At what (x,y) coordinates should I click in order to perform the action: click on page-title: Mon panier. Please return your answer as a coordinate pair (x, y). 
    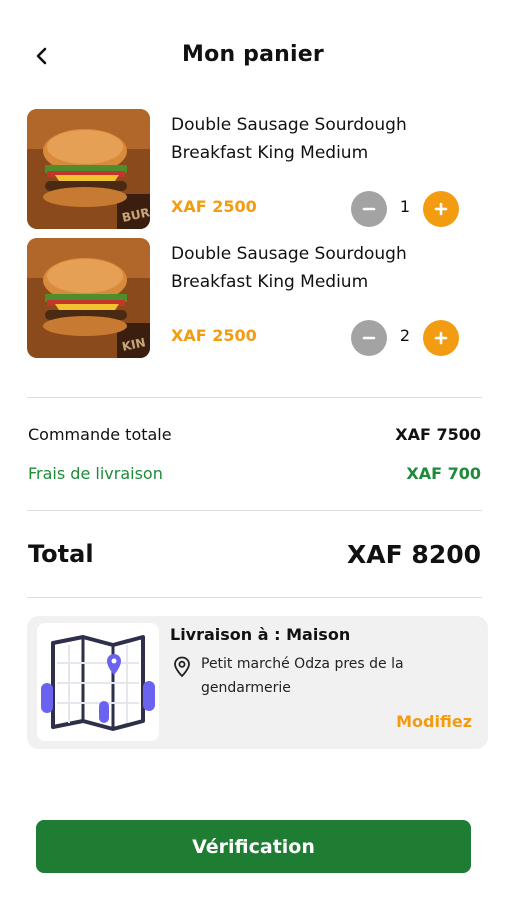
    Looking at the image, I should click on (253, 54).